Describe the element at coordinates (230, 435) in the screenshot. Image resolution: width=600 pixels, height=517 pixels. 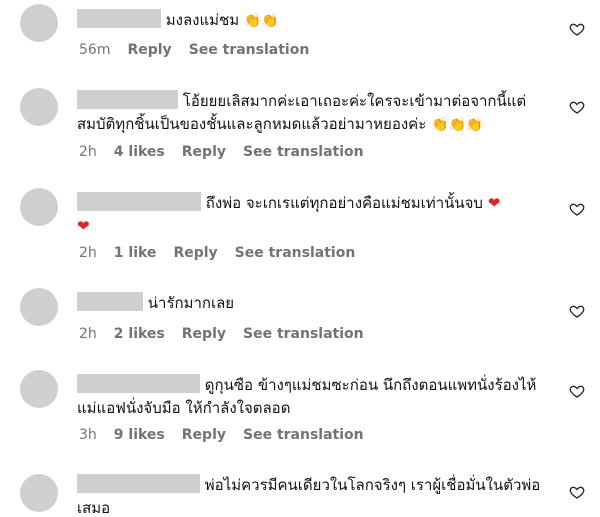
I see `comment-meta: 3h 9 likes Reply See translation` at that location.